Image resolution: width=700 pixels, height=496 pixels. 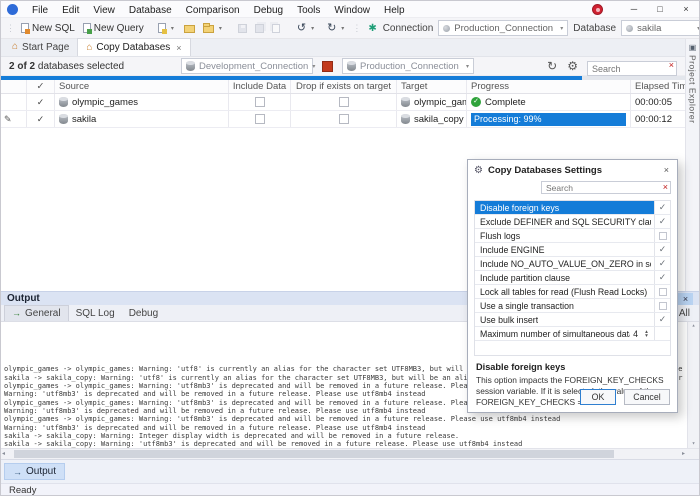 What do you see at coordinates (572, 250) in the screenshot?
I see `settings-option: Include ENGINE ✓` at bounding box center [572, 250].